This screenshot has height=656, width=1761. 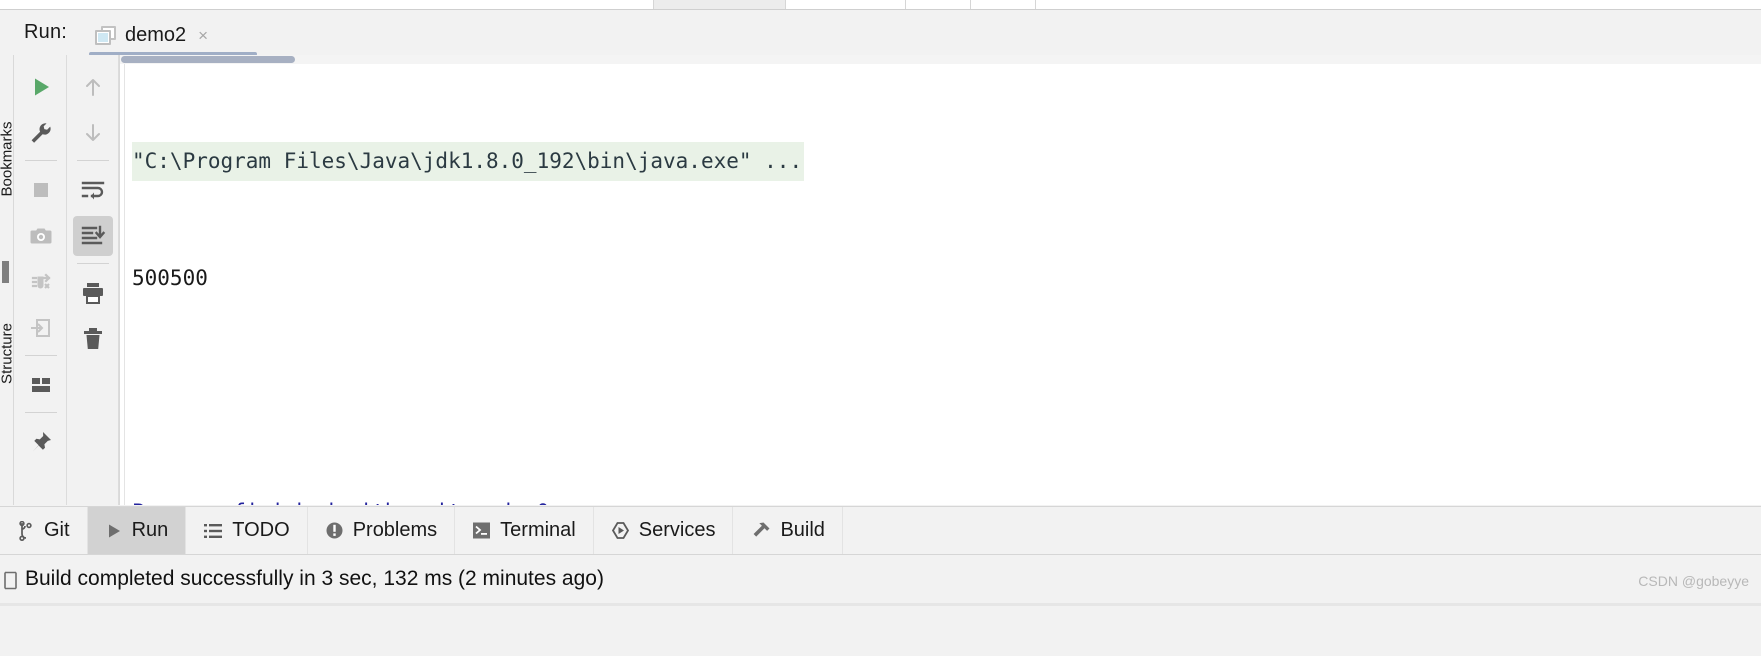 I want to click on tab-build-label: Build, so click(x=802, y=530).